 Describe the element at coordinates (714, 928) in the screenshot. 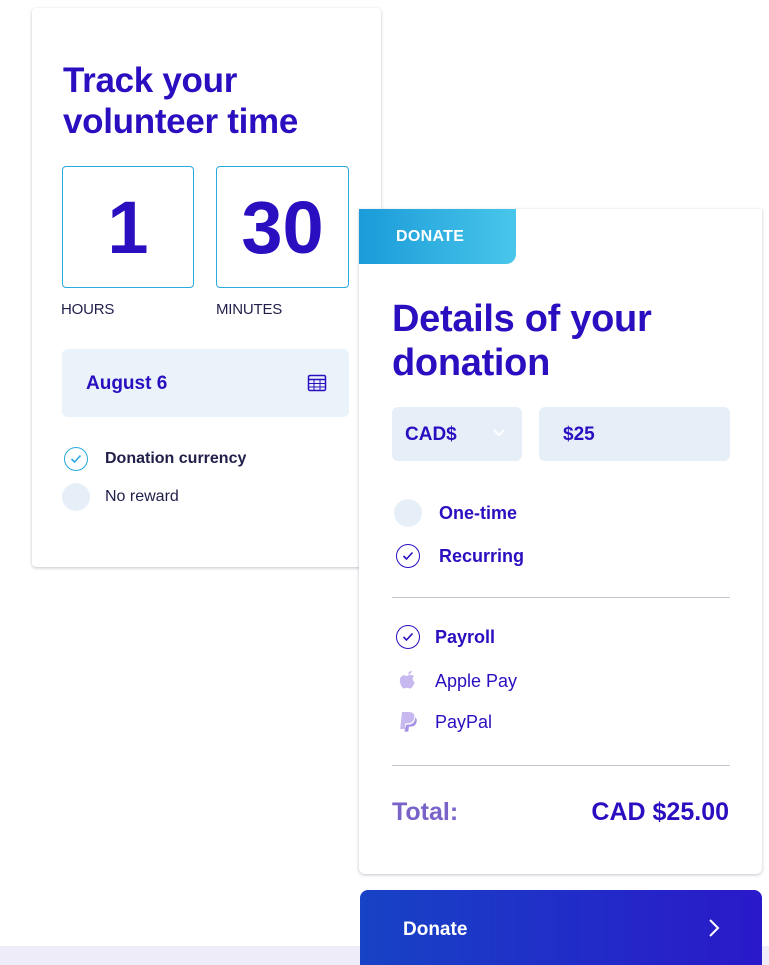

I see `chevron-right-icon` at that location.